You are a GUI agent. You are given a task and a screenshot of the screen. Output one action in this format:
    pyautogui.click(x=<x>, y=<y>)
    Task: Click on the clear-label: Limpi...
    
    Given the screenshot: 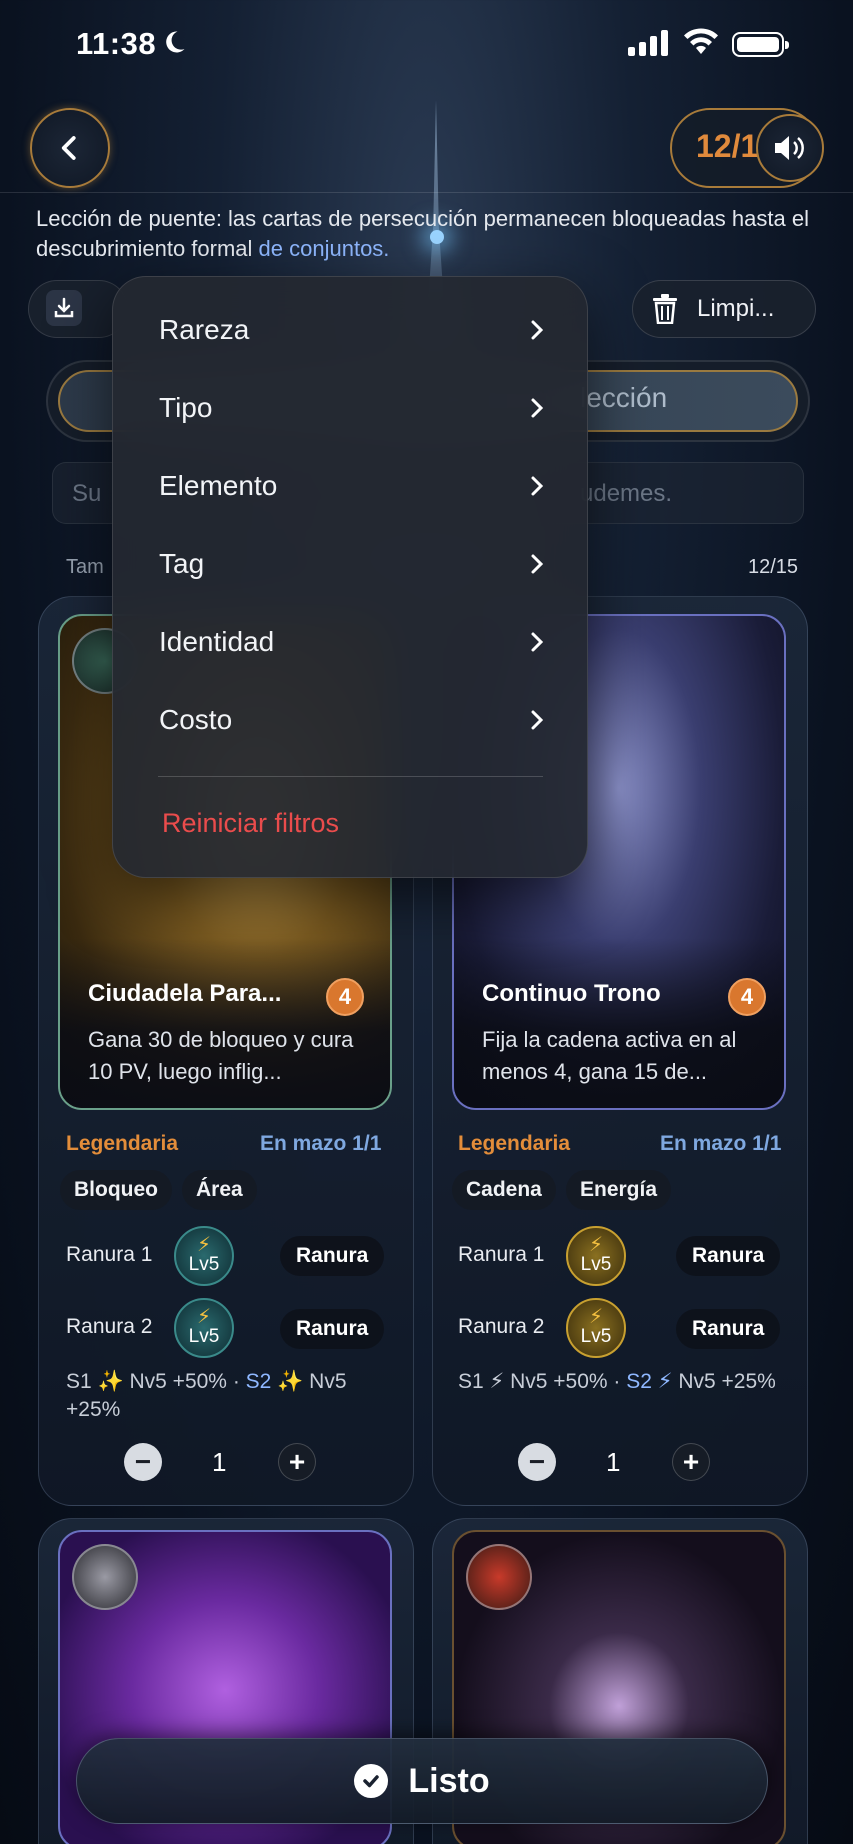 What is the action you would take?
    pyautogui.click(x=736, y=308)
    